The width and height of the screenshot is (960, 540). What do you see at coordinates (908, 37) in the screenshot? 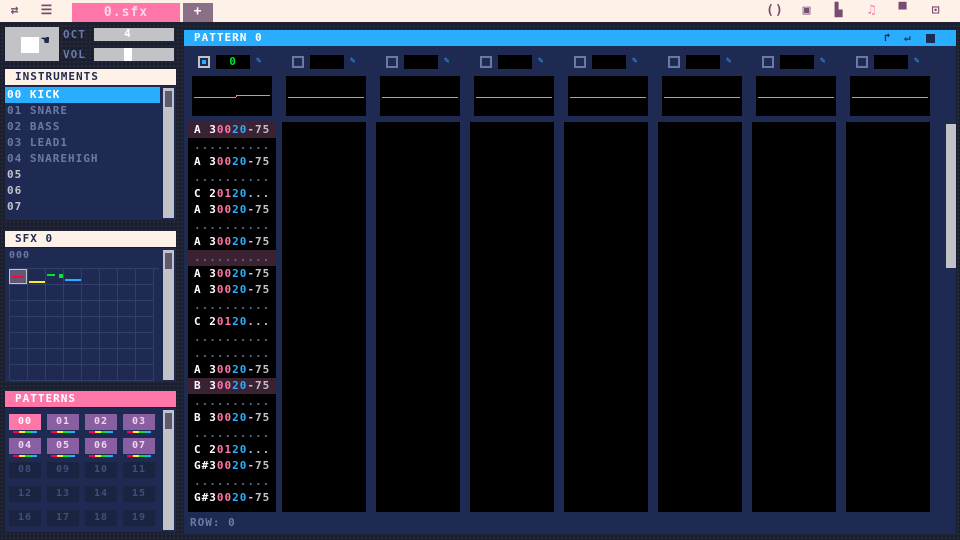
I see `return-icon: ↵` at bounding box center [908, 37].